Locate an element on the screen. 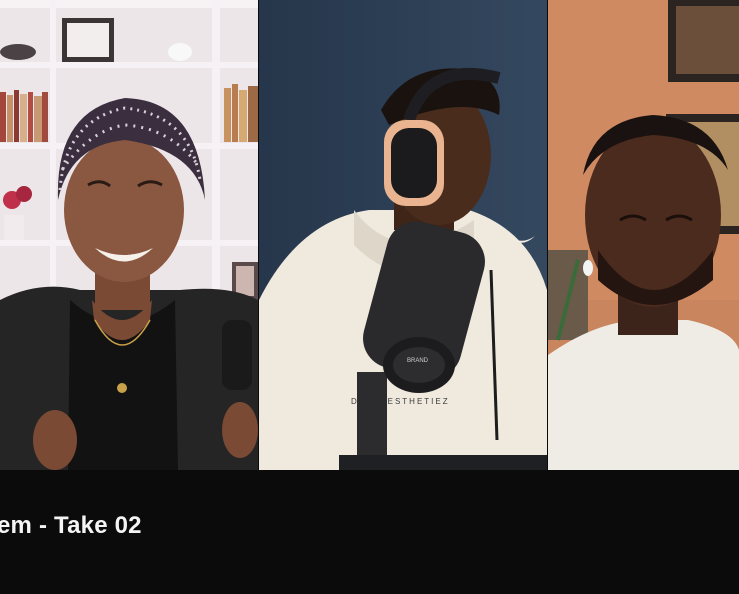  stream-title: em - Take 02 is located at coordinates (71, 525).